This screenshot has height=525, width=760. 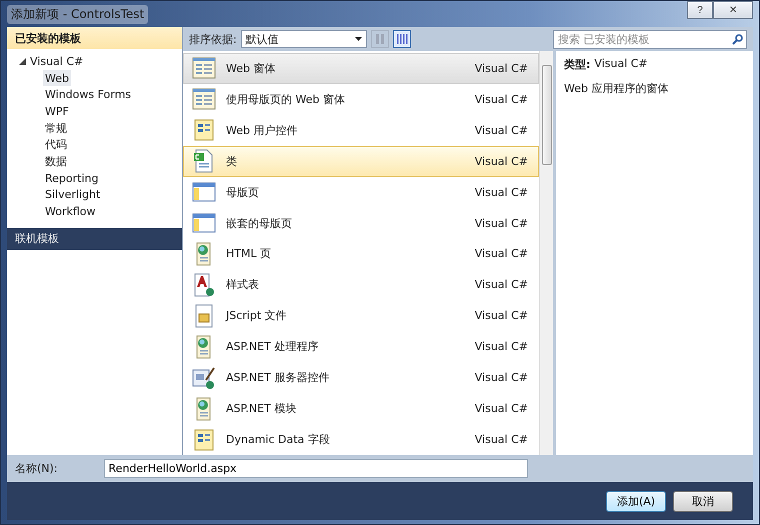 What do you see at coordinates (57, 111) in the screenshot?
I see `tree-item: WPF` at bounding box center [57, 111].